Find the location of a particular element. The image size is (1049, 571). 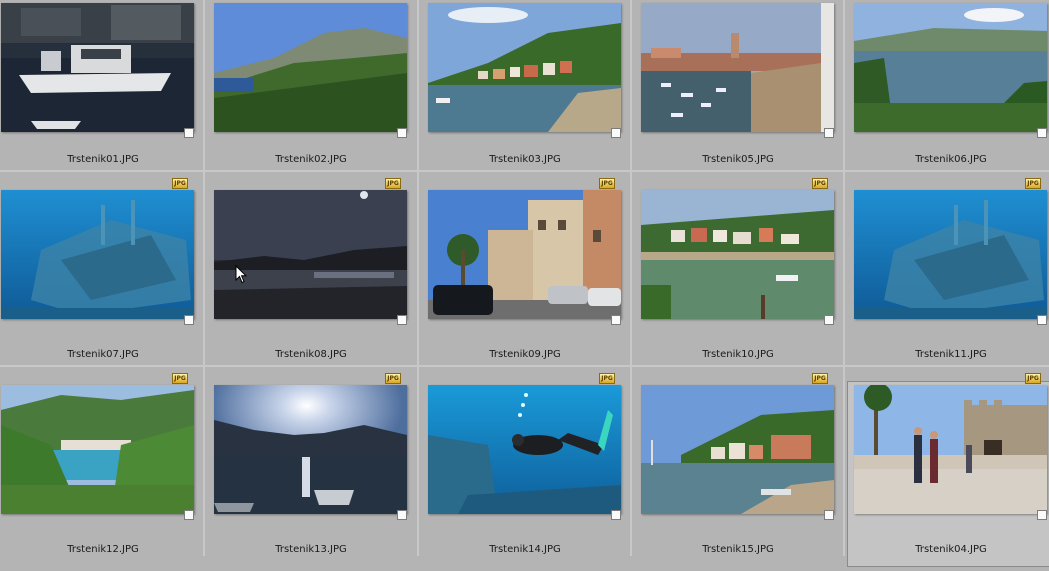

thumbnail-filename: Trstenik03.JPG is located at coordinates (525, 159).